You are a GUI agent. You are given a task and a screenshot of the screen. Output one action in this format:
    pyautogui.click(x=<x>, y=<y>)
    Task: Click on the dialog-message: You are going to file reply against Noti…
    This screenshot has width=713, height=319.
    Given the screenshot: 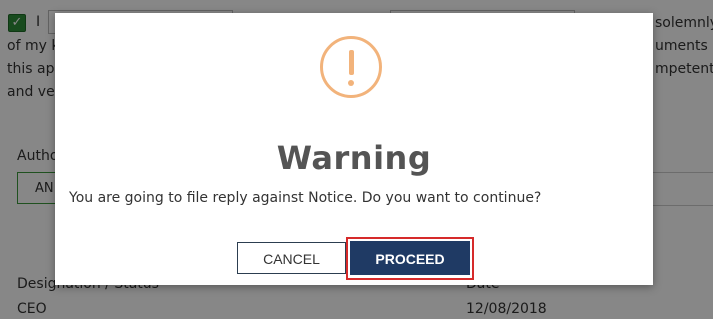 What is the action you would take?
    pyautogui.click(x=305, y=198)
    